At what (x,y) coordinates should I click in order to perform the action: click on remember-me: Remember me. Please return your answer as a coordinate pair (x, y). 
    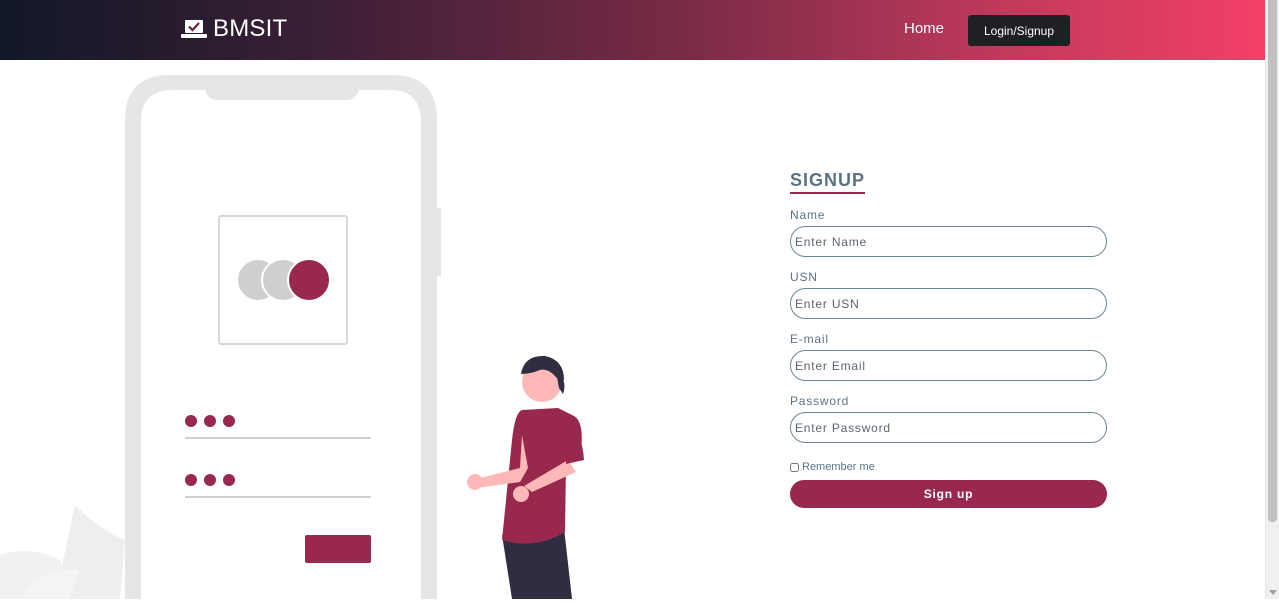
    Looking at the image, I should click on (950, 467).